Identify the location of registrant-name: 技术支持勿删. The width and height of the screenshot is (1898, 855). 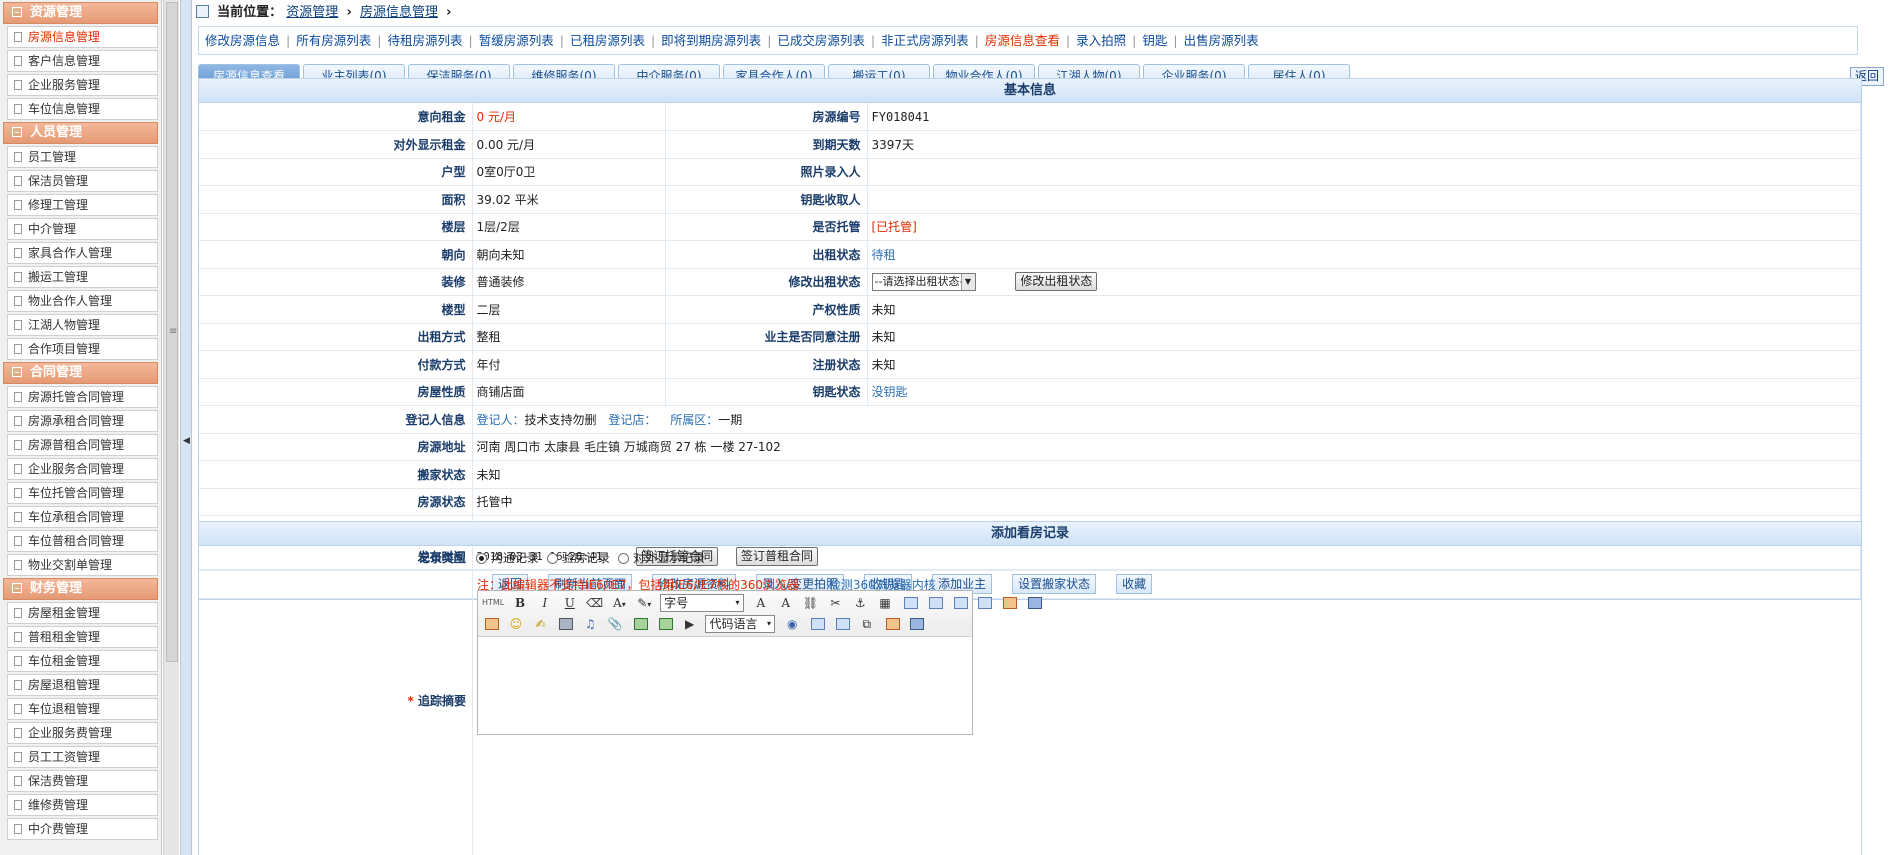
(560, 419).